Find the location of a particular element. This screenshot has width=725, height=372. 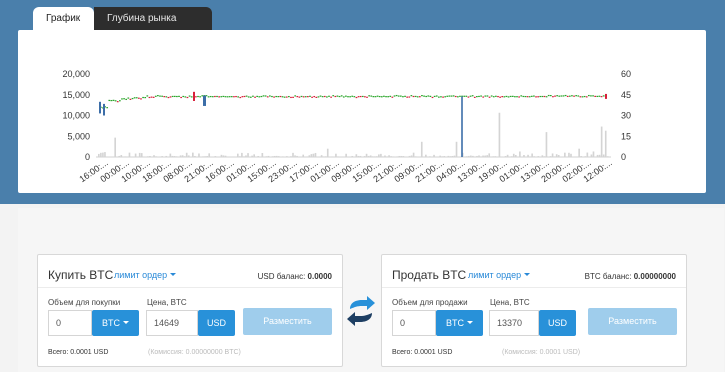

sell-place-order-button: Разместить is located at coordinates (632, 321).